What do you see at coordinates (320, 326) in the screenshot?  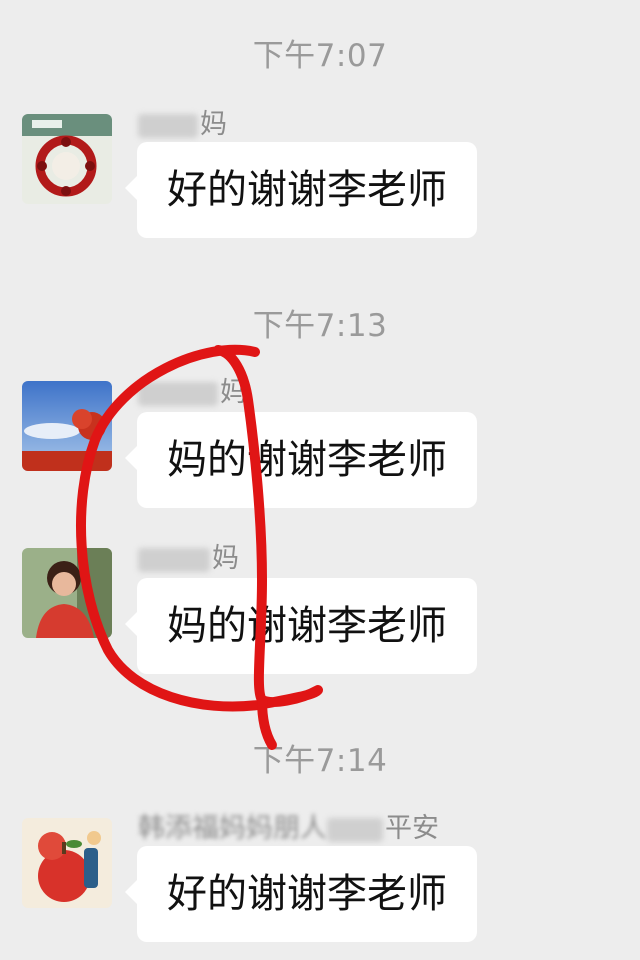 I see `timestamp: 下午7:13` at bounding box center [320, 326].